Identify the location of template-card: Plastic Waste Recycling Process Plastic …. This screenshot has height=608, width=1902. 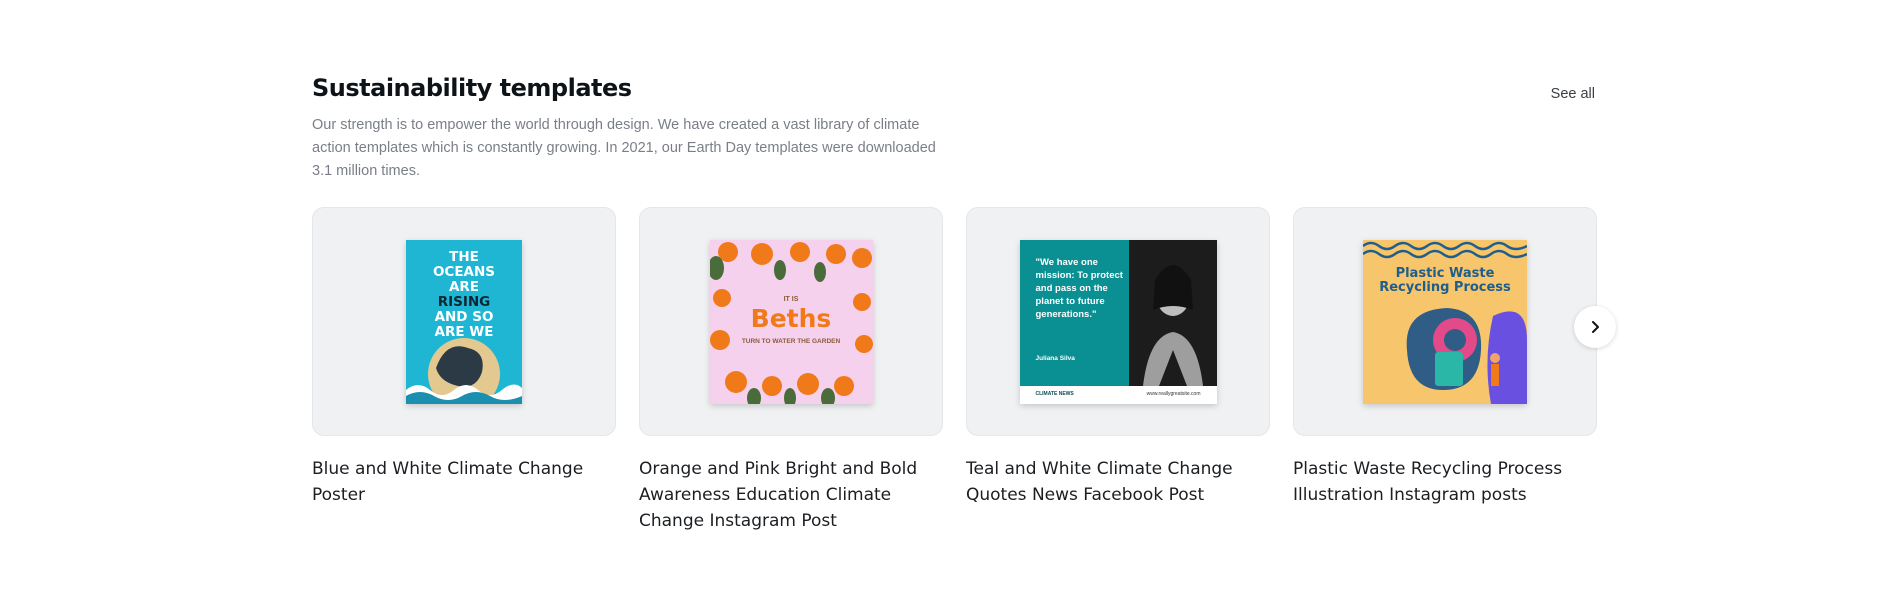
(1445, 357).